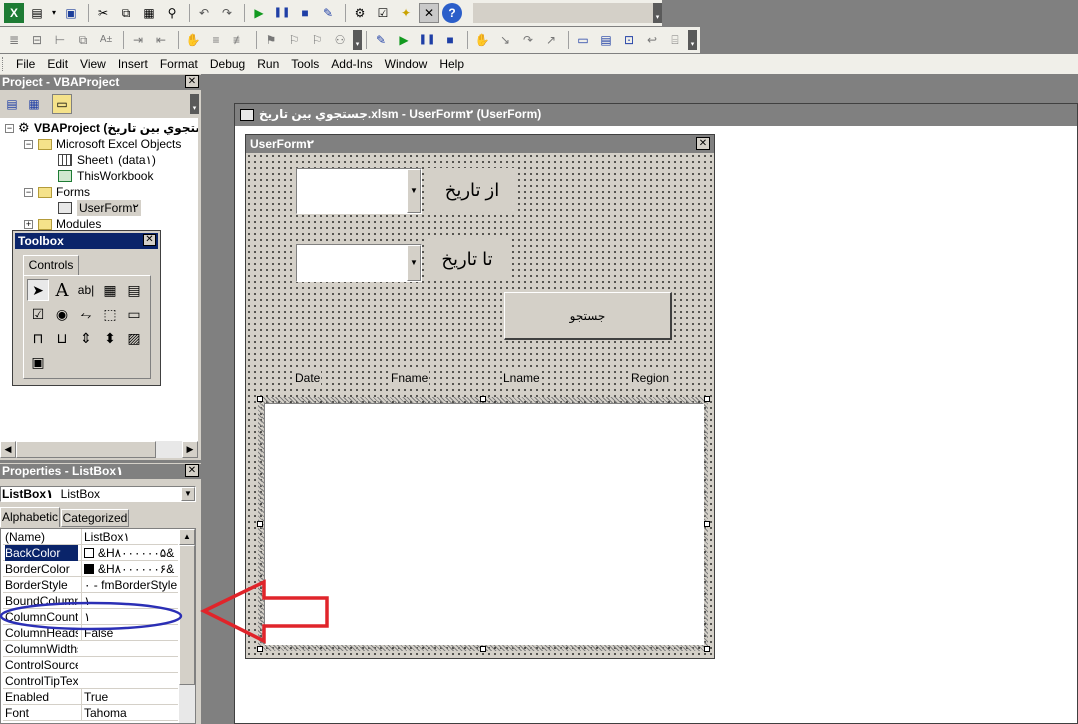 The width and height of the screenshot is (1078, 724). I want to click on highlight-ellipse, so click(91, 616).